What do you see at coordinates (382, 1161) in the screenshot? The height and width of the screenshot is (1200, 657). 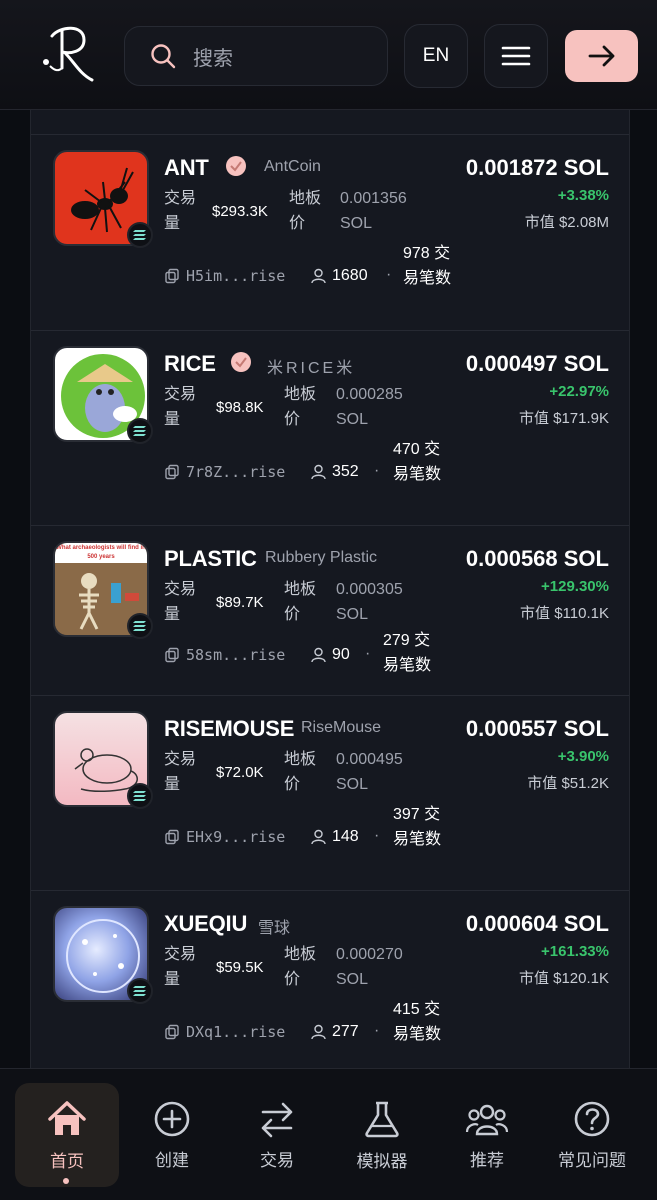 I see `nav-simulator-label: 模拟器` at bounding box center [382, 1161].